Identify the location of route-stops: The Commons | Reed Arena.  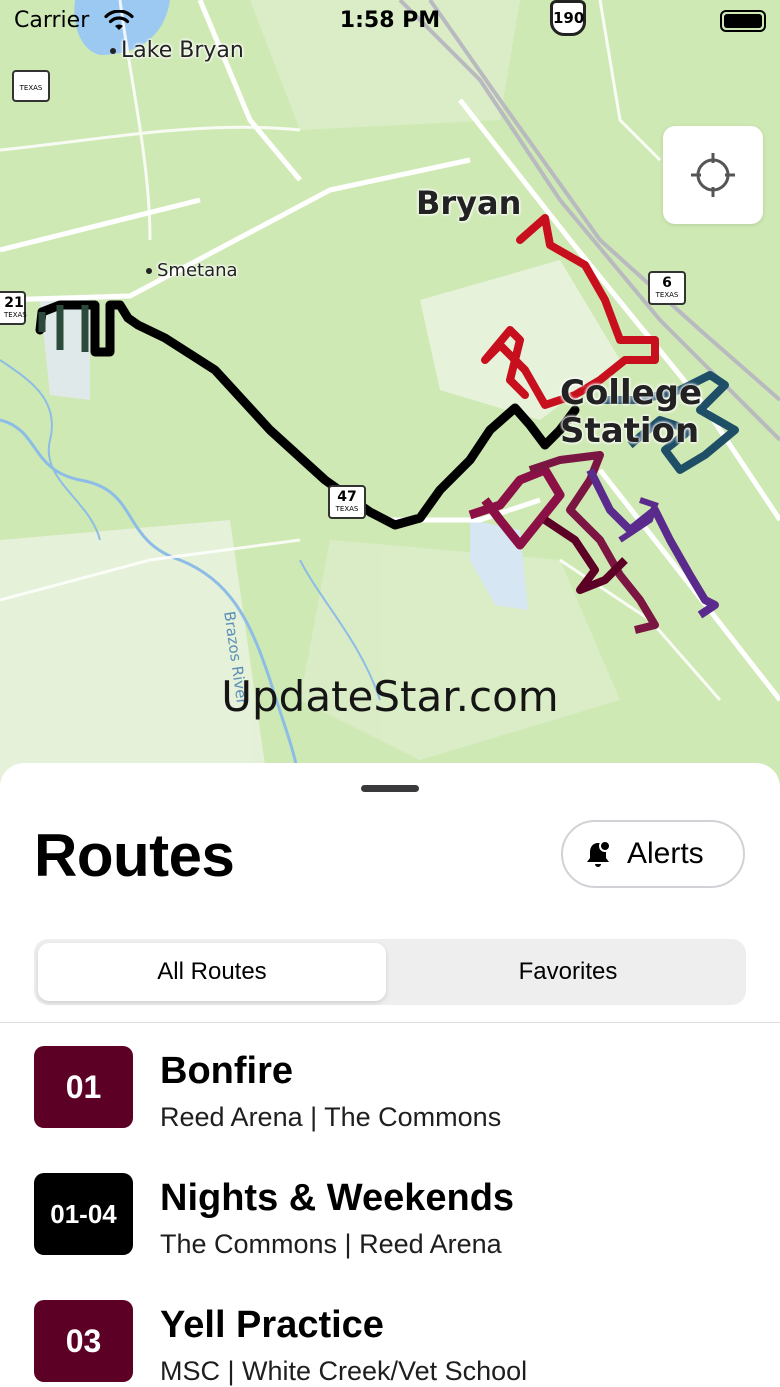
(331, 1244).